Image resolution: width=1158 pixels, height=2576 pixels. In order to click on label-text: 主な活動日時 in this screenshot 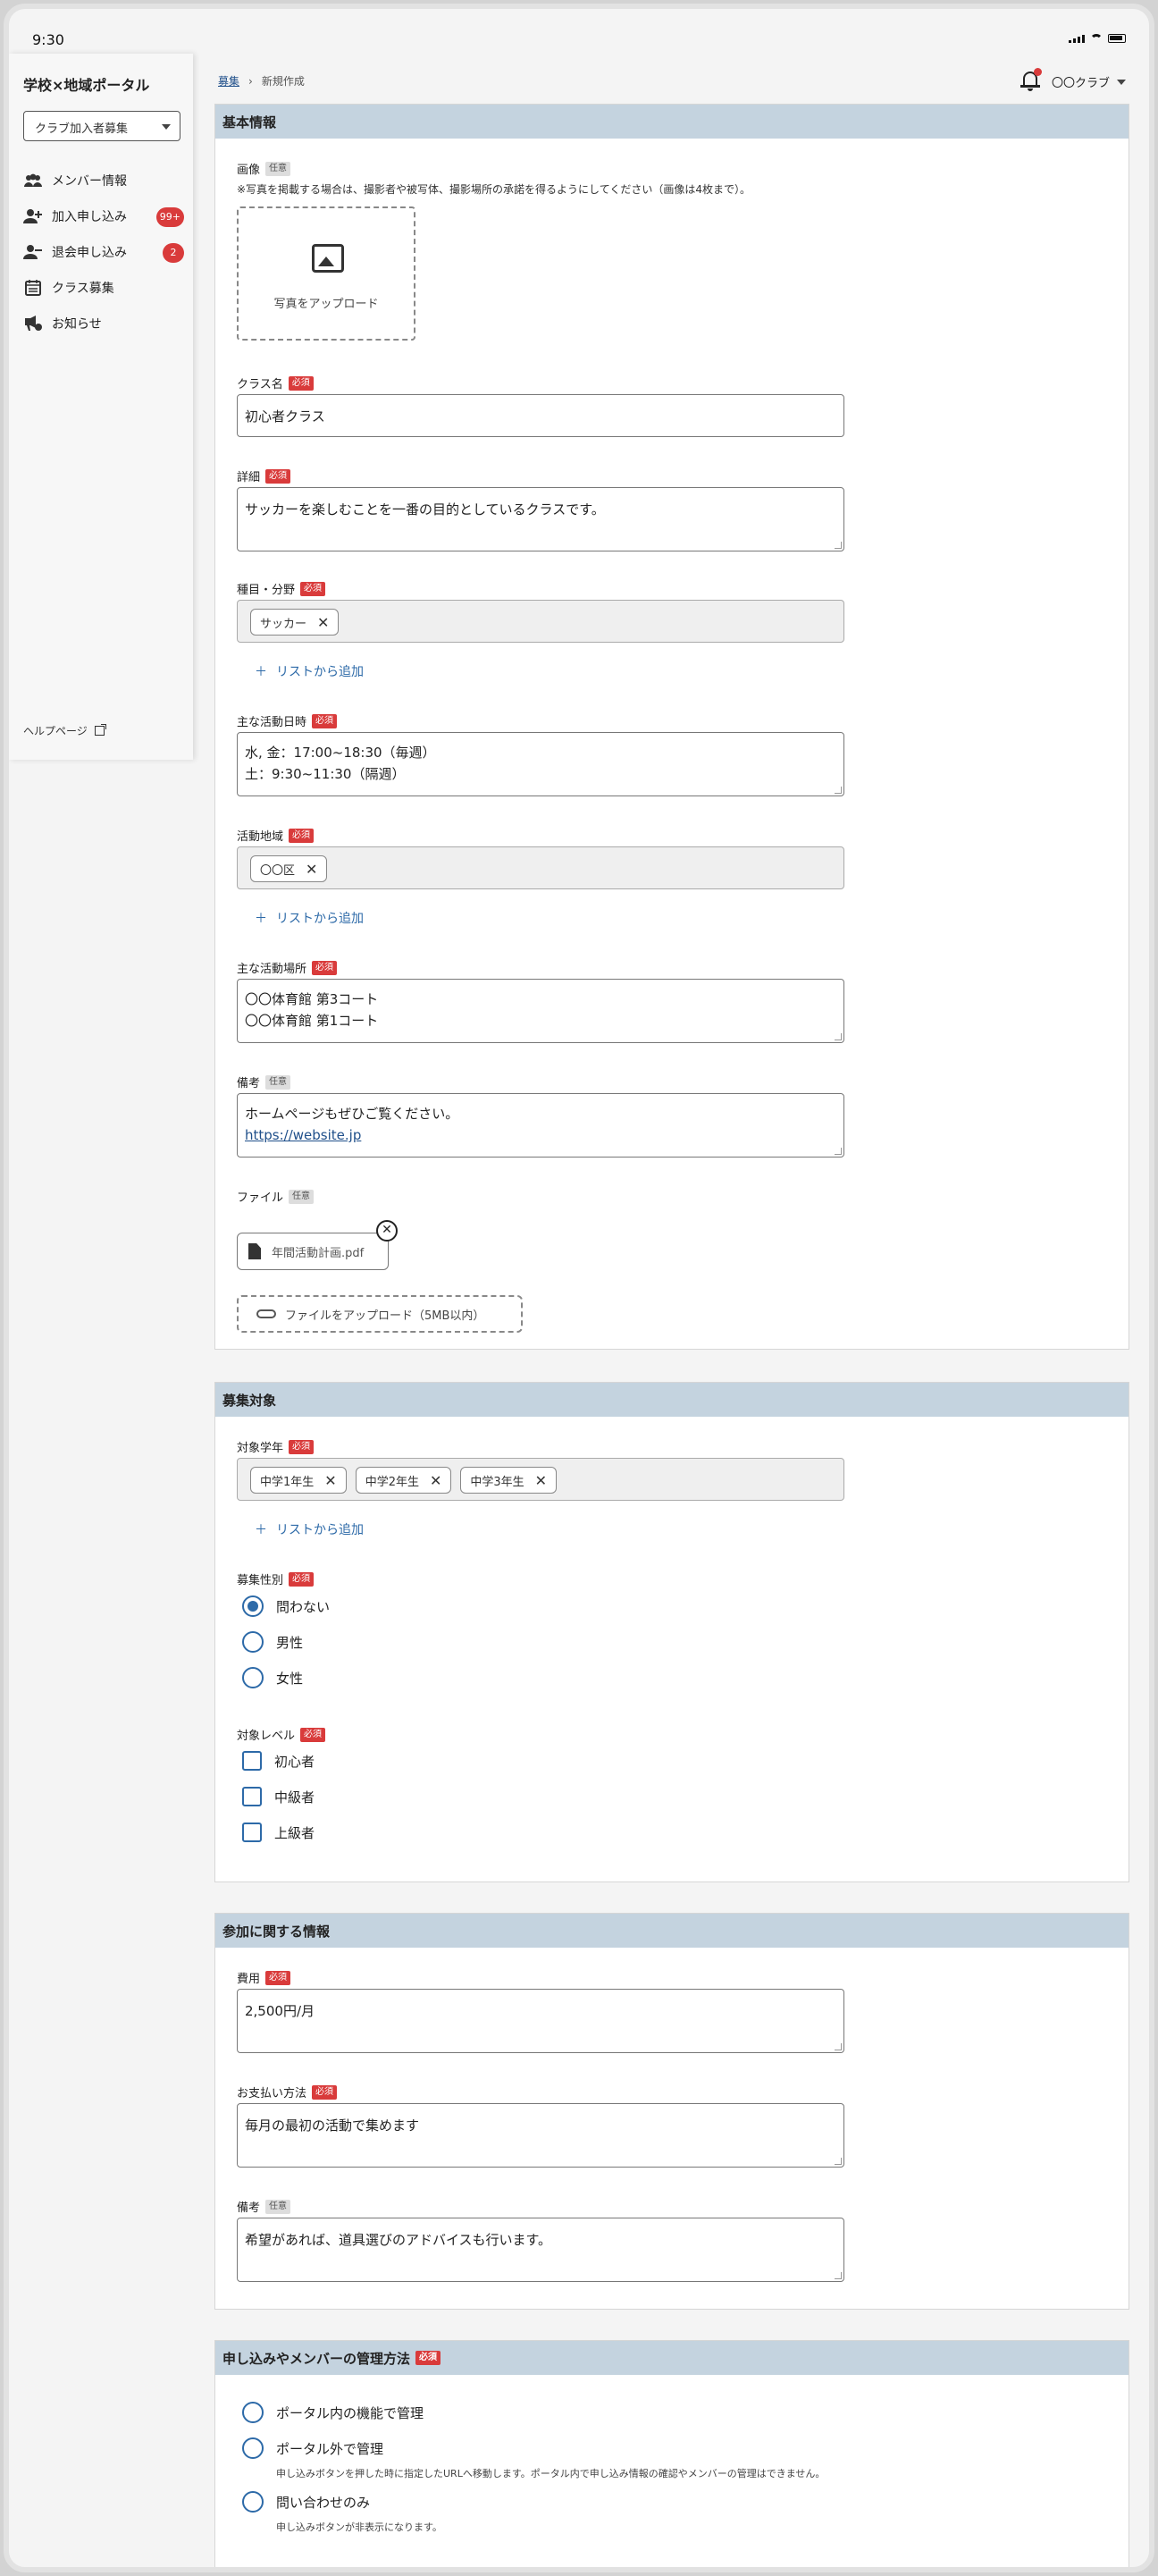, I will do `click(272, 723)`.